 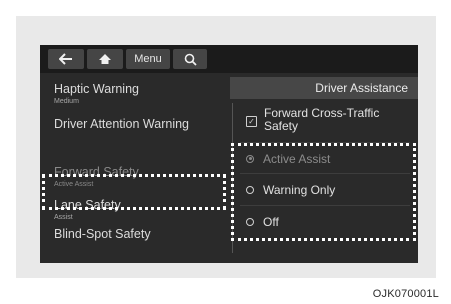 What do you see at coordinates (322, 119) in the screenshot?
I see `checkbox-label: Forward Cross-Traffic Safety` at bounding box center [322, 119].